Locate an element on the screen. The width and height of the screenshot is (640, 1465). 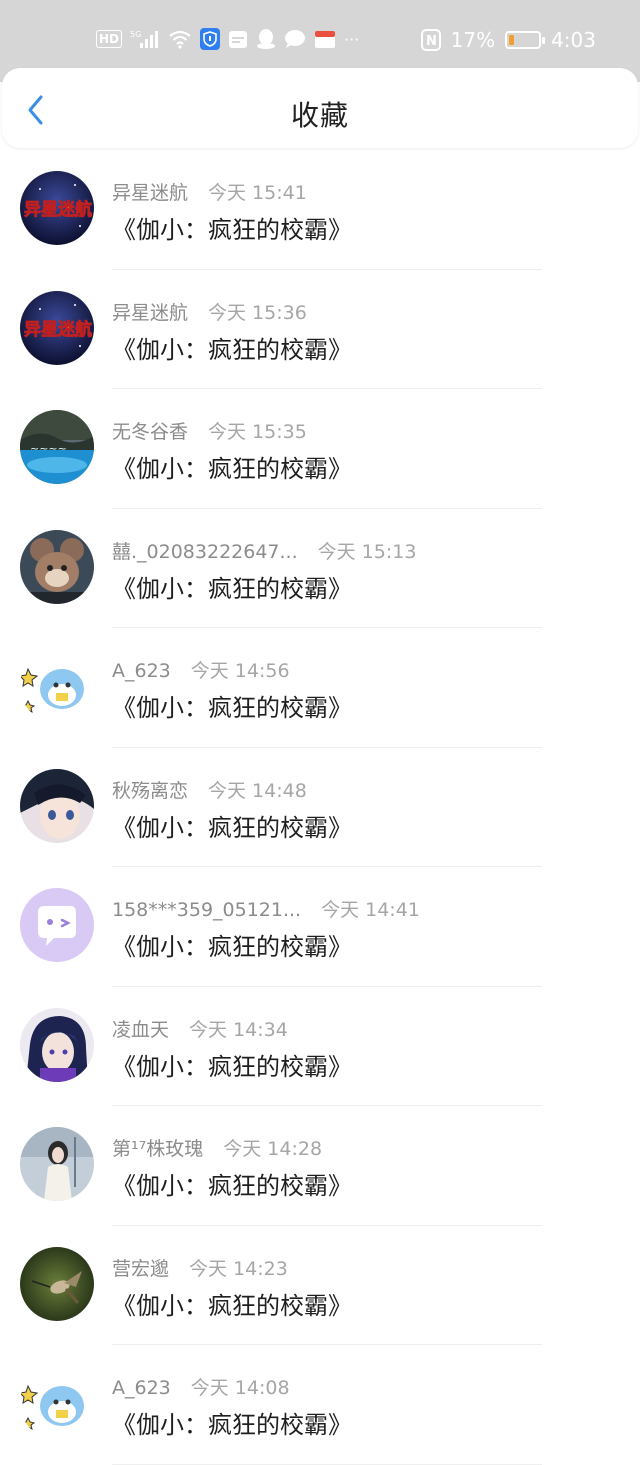
item-meta: 秋殇离恋 今天 14:48 is located at coordinates (209, 789).